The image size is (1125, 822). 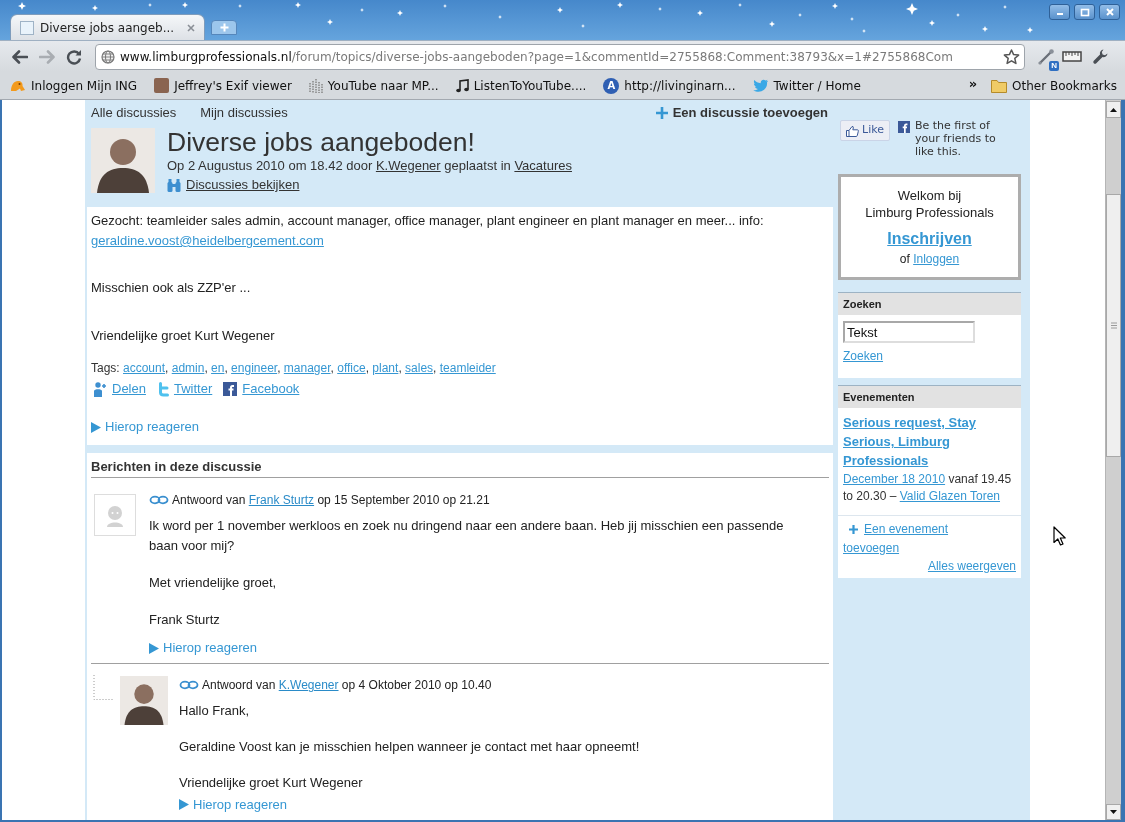 What do you see at coordinates (184, 389) in the screenshot?
I see `share-link: Twitter` at bounding box center [184, 389].